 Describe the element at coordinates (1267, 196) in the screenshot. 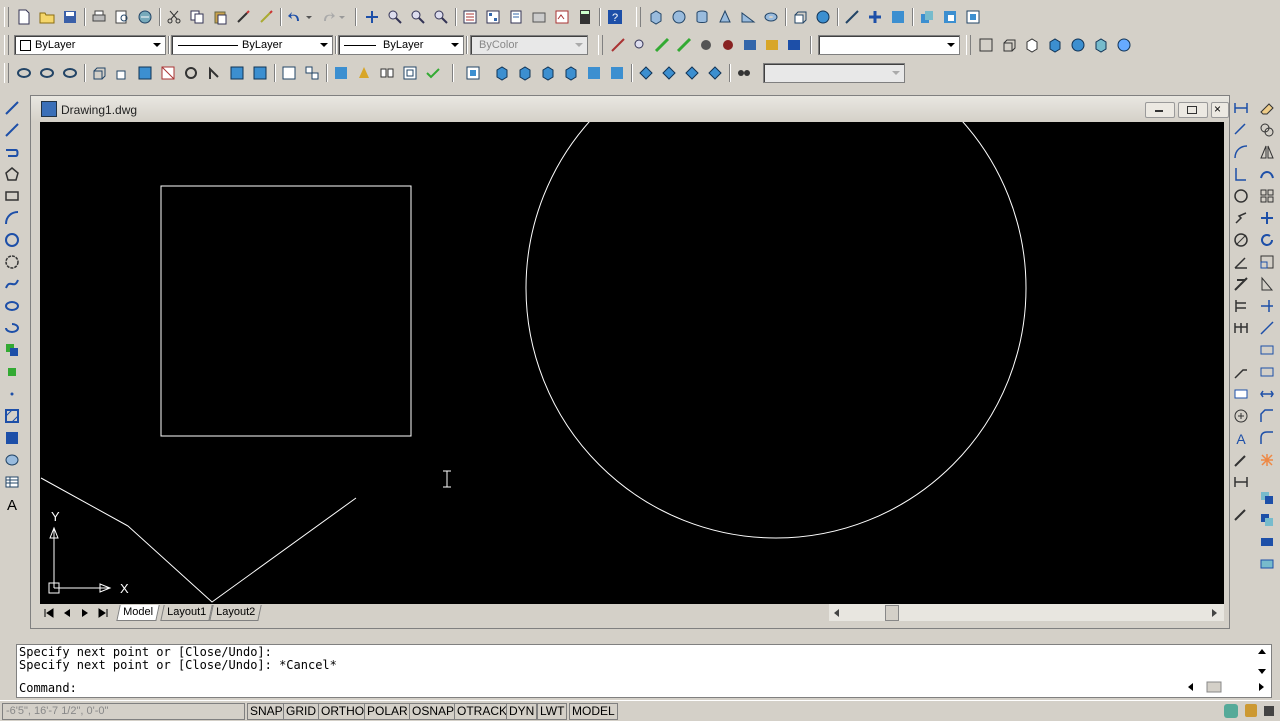

I see `array-icon` at that location.